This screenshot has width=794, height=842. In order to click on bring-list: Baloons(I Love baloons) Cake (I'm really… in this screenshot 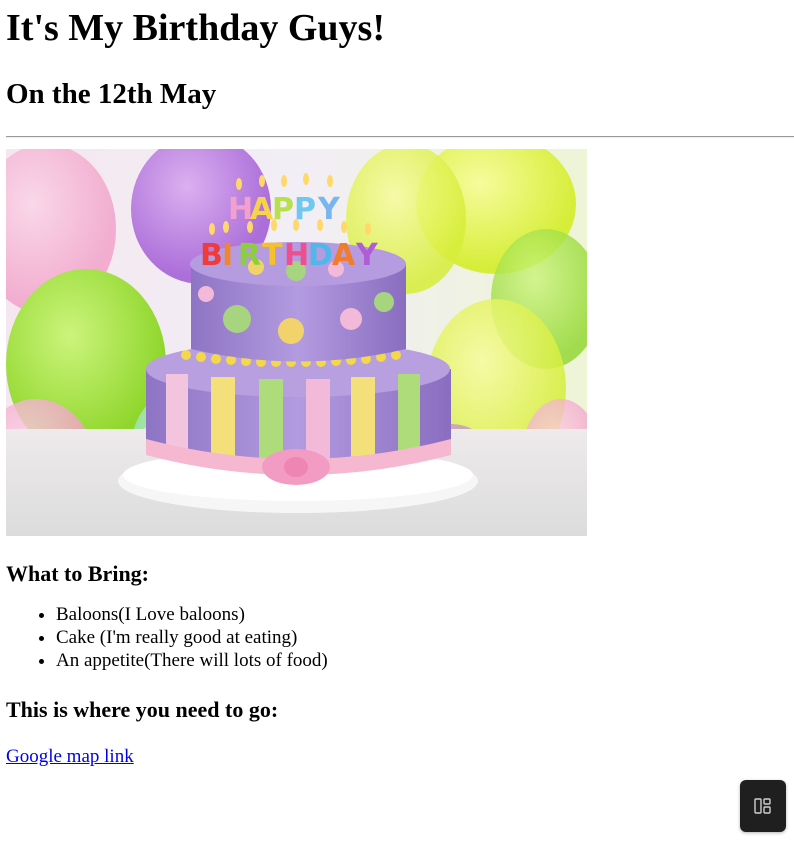, I will do `click(397, 637)`.